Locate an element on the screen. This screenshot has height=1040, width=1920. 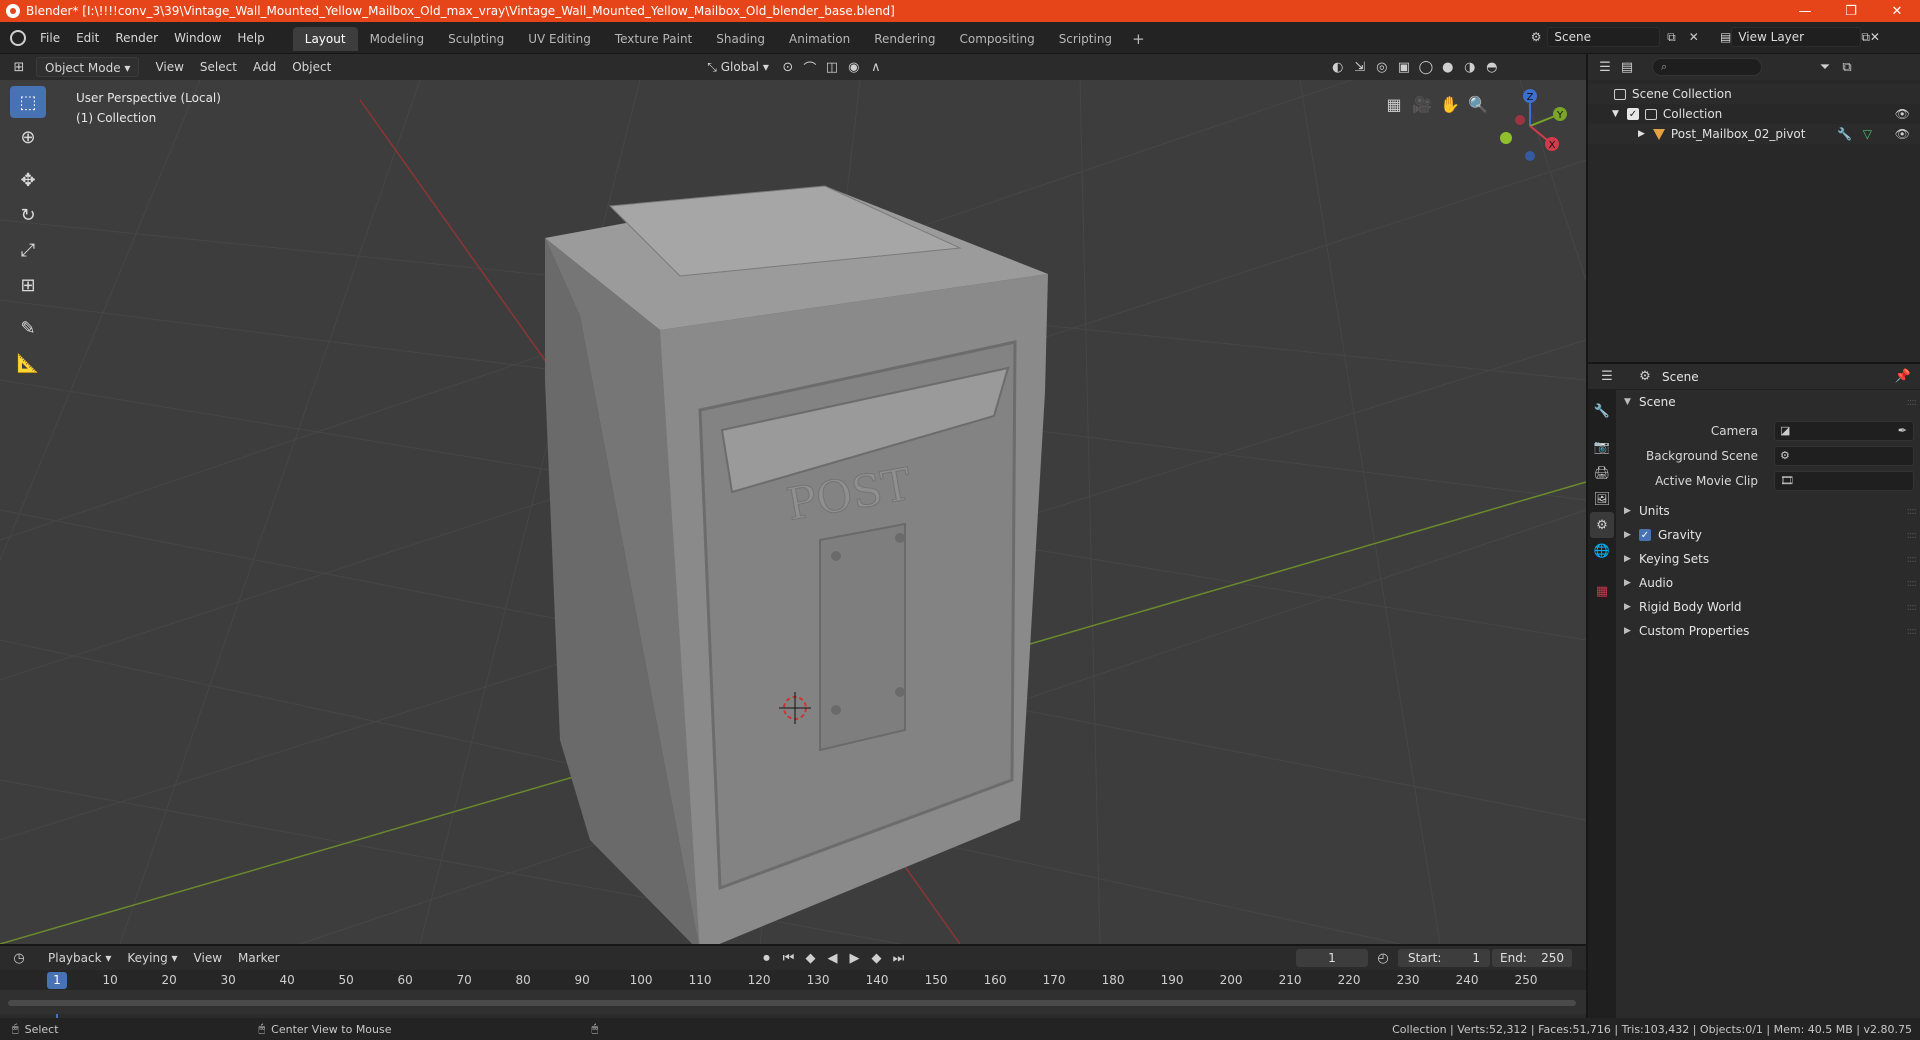
solid-shading-icon: ● is located at coordinates (1448, 67).